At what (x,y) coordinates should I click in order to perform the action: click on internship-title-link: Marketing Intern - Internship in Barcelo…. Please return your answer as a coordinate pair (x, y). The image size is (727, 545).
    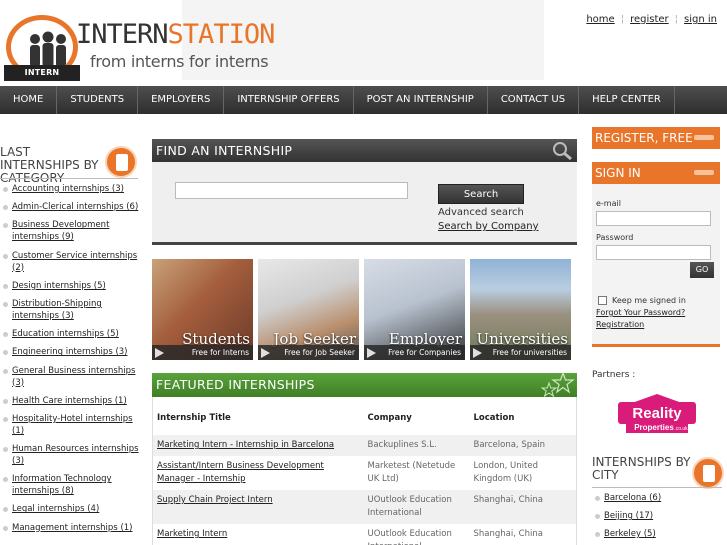
    Looking at the image, I should click on (245, 445).